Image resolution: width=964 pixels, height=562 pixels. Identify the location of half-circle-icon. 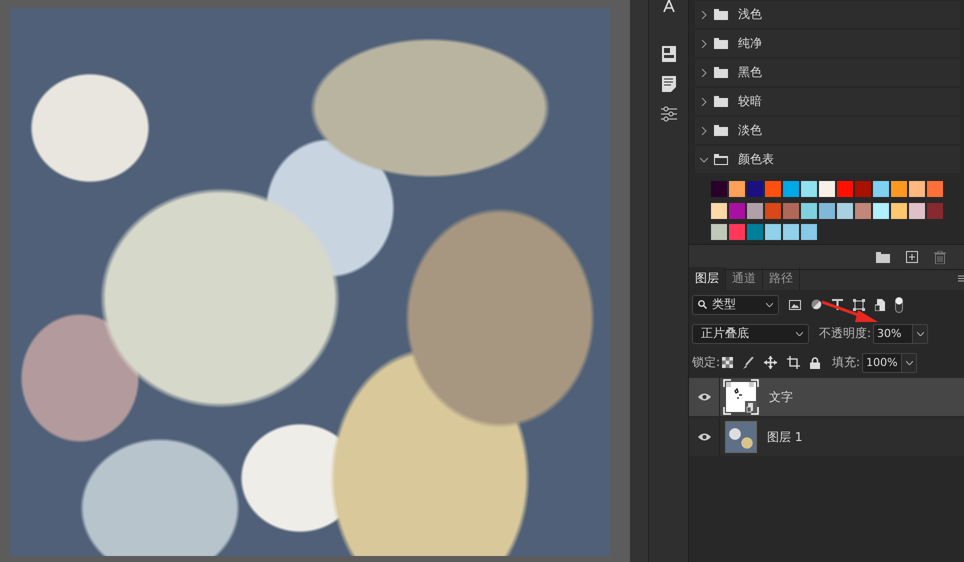
(816, 304).